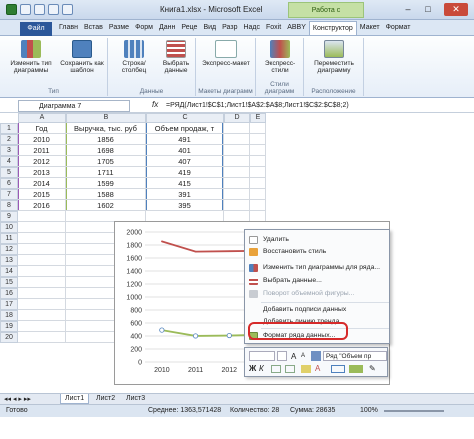 Image resolution: width=474 pixels, height=439 pixels. Describe the element at coordinates (226, 53) in the screenshot. I see `quick-layout-button: Экспресс-макет` at that location.